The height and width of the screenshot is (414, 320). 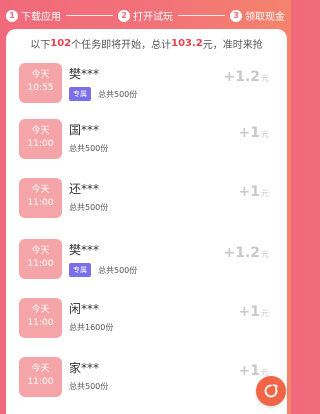 I want to click on refresh-icon, so click(x=271, y=391).